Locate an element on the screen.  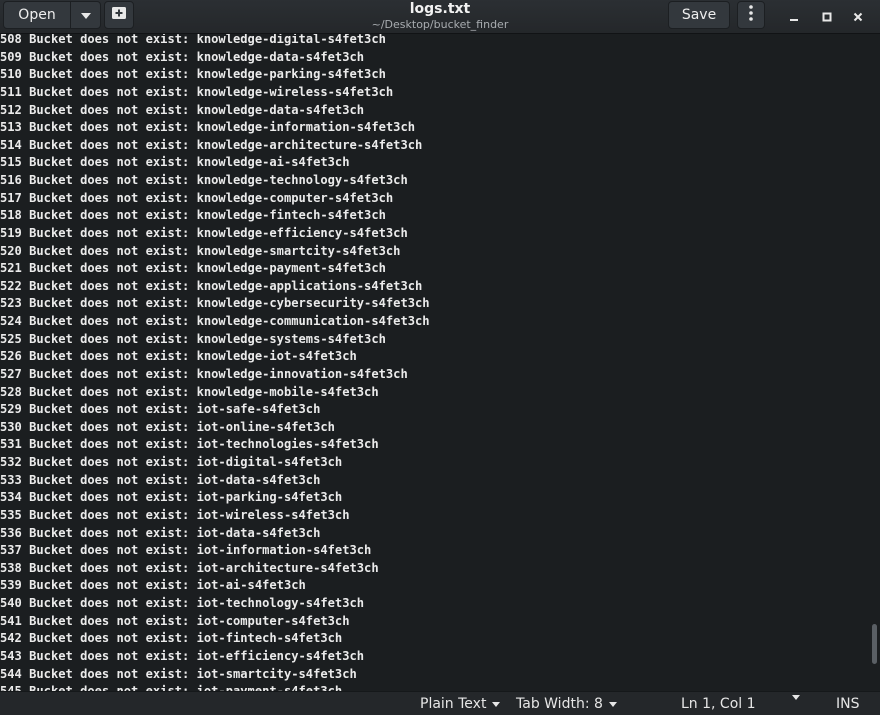
cursor-position: Ln 1, Col 1 is located at coordinates (718, 704).